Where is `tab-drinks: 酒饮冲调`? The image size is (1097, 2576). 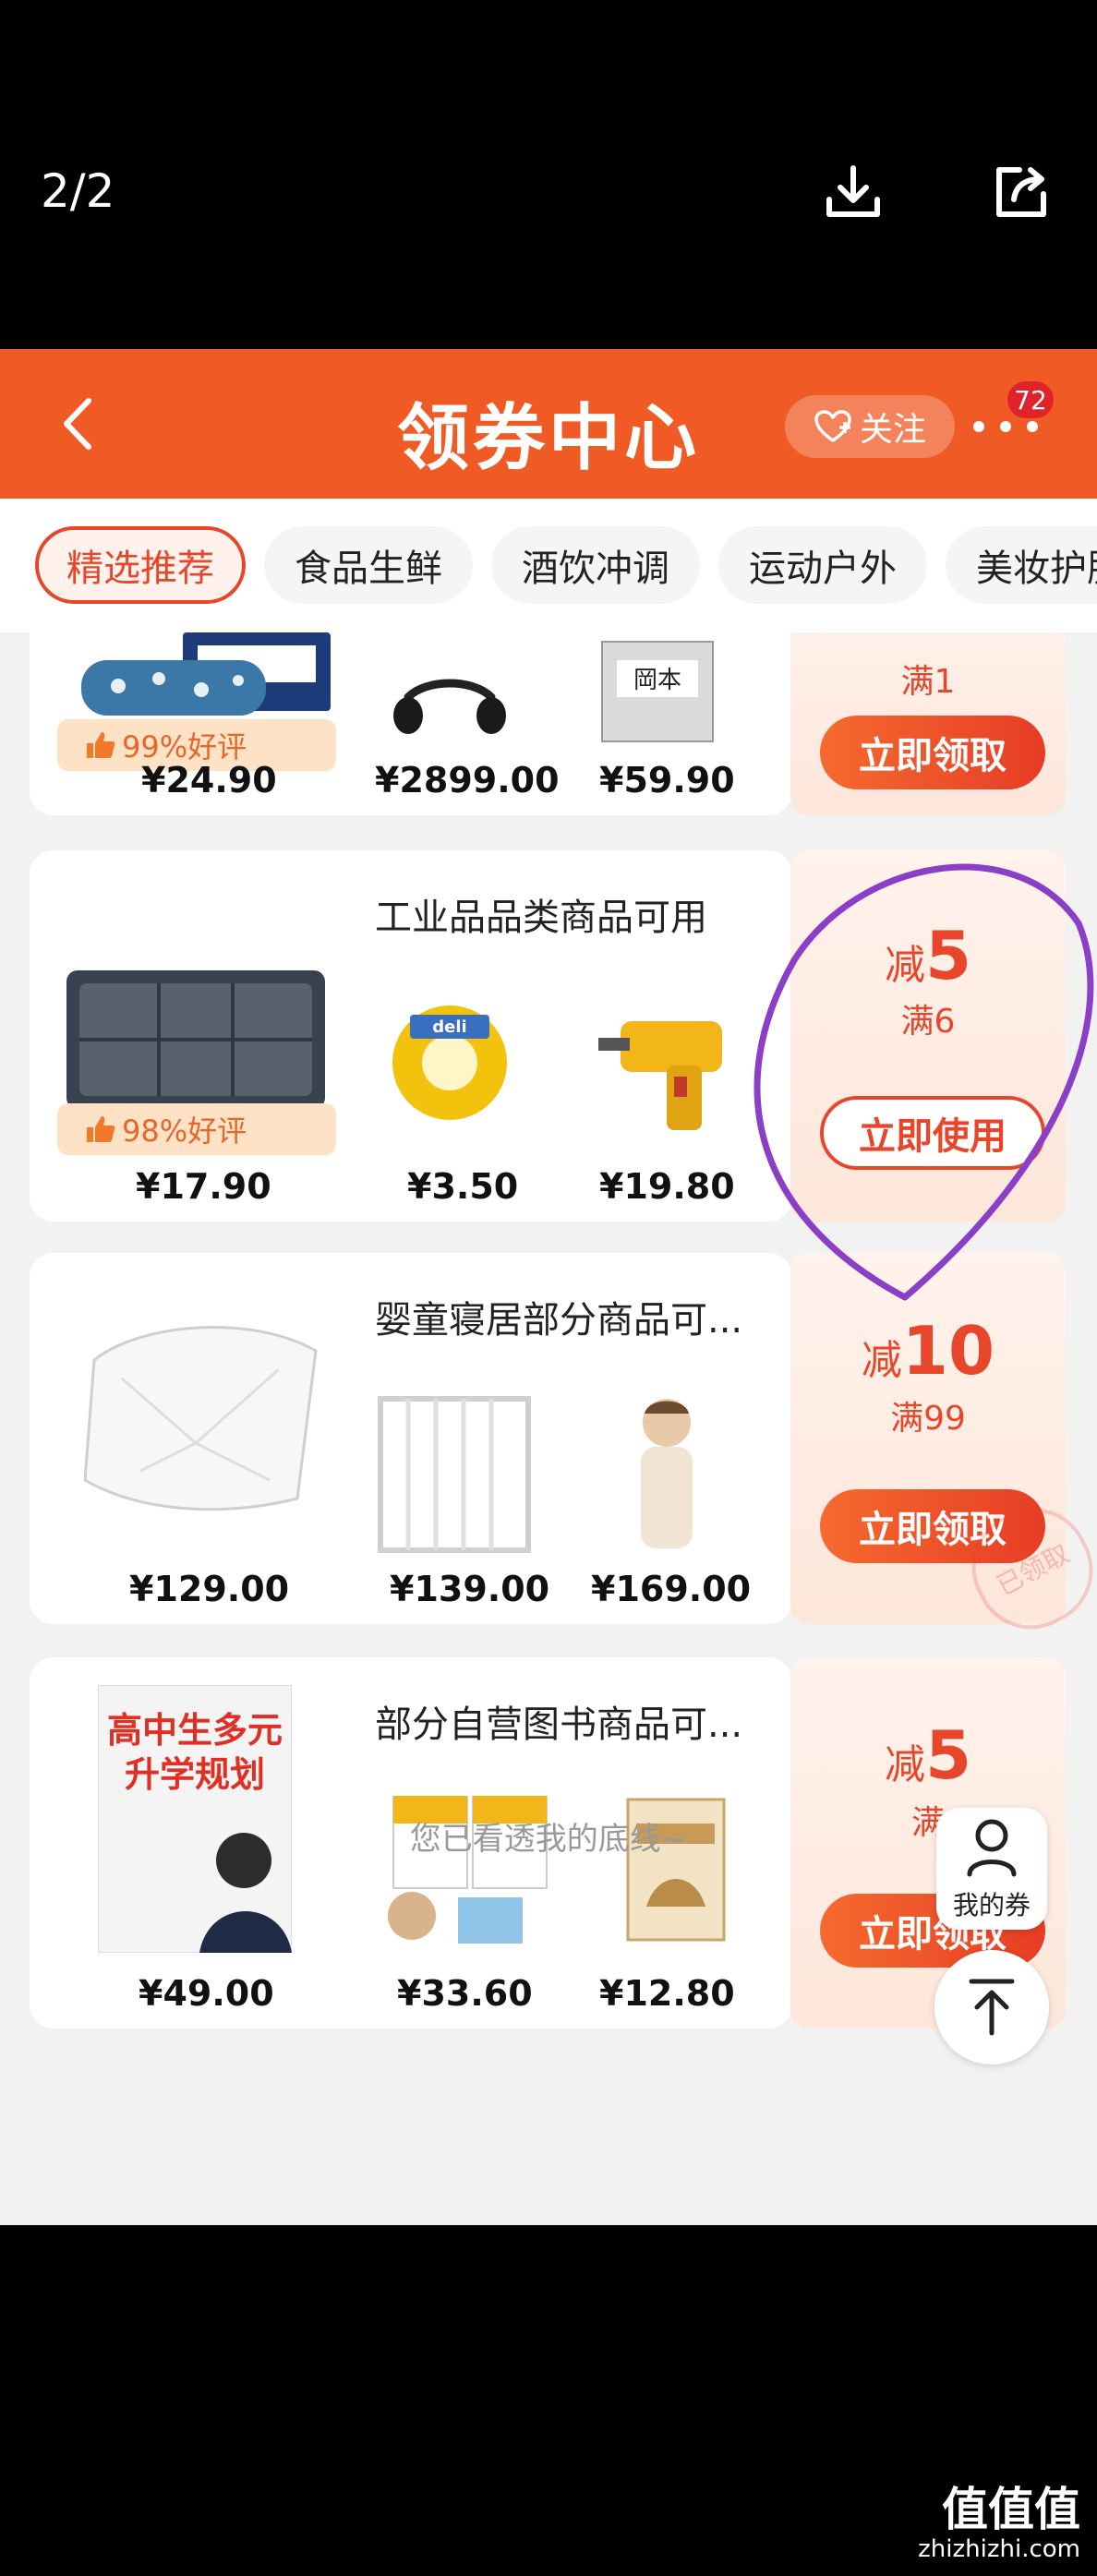 tab-drinks: 酒饮冲调 is located at coordinates (595, 565).